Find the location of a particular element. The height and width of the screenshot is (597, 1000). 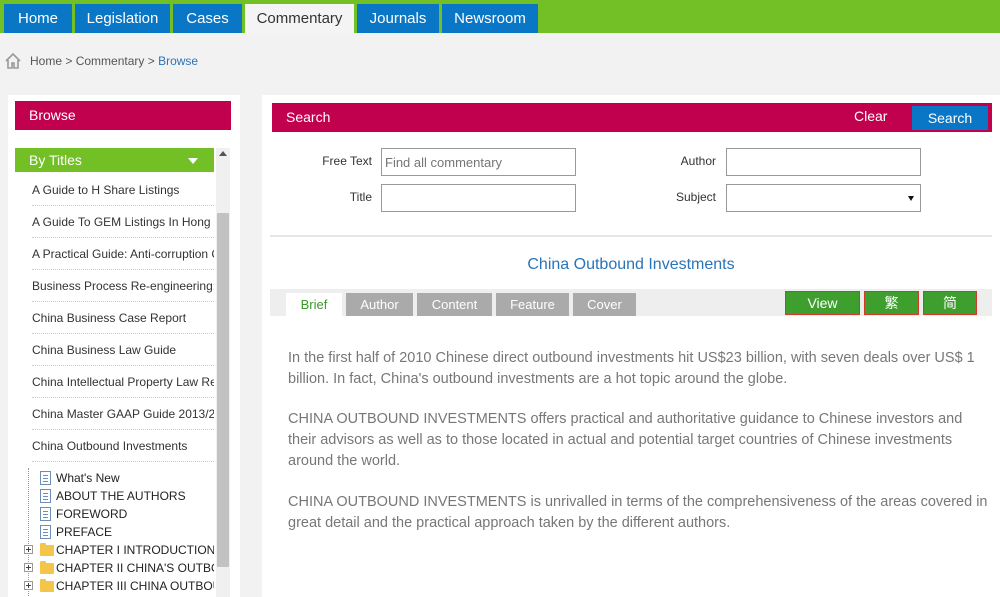

breadcrumb-commentary: Commentary is located at coordinates (110, 61).